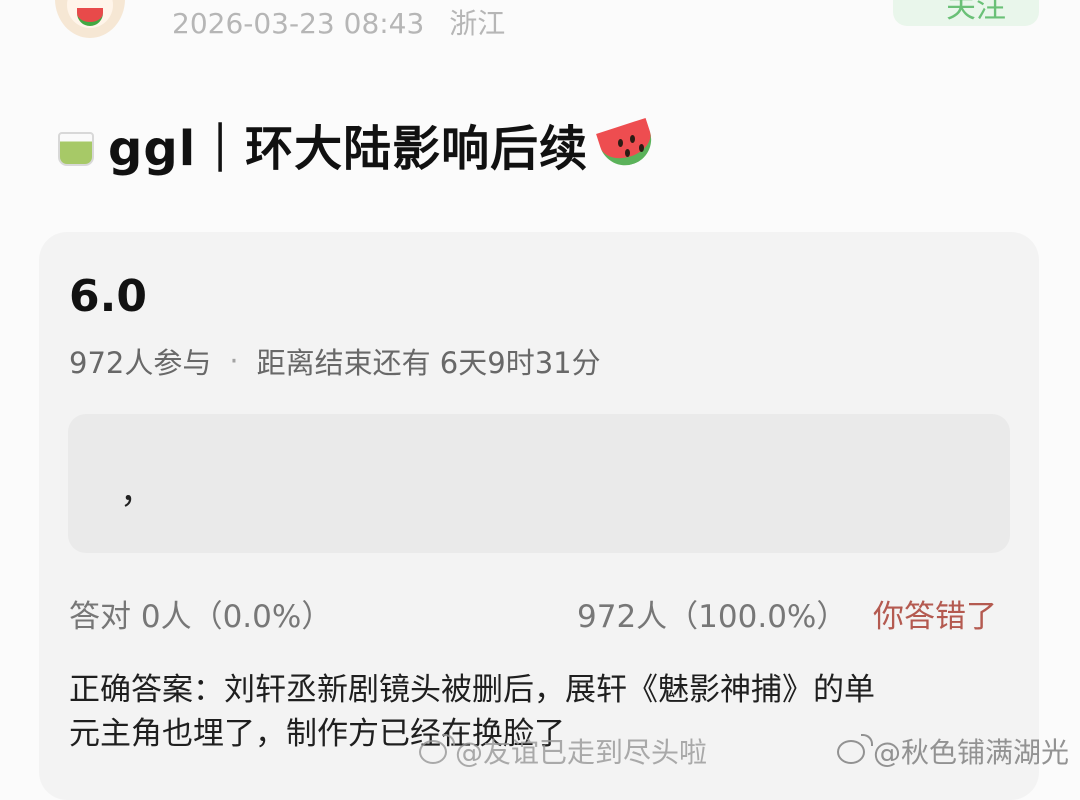 The width and height of the screenshot is (1080, 800). Describe the element at coordinates (628, 145) in the screenshot. I see `watermelon-icon` at that location.